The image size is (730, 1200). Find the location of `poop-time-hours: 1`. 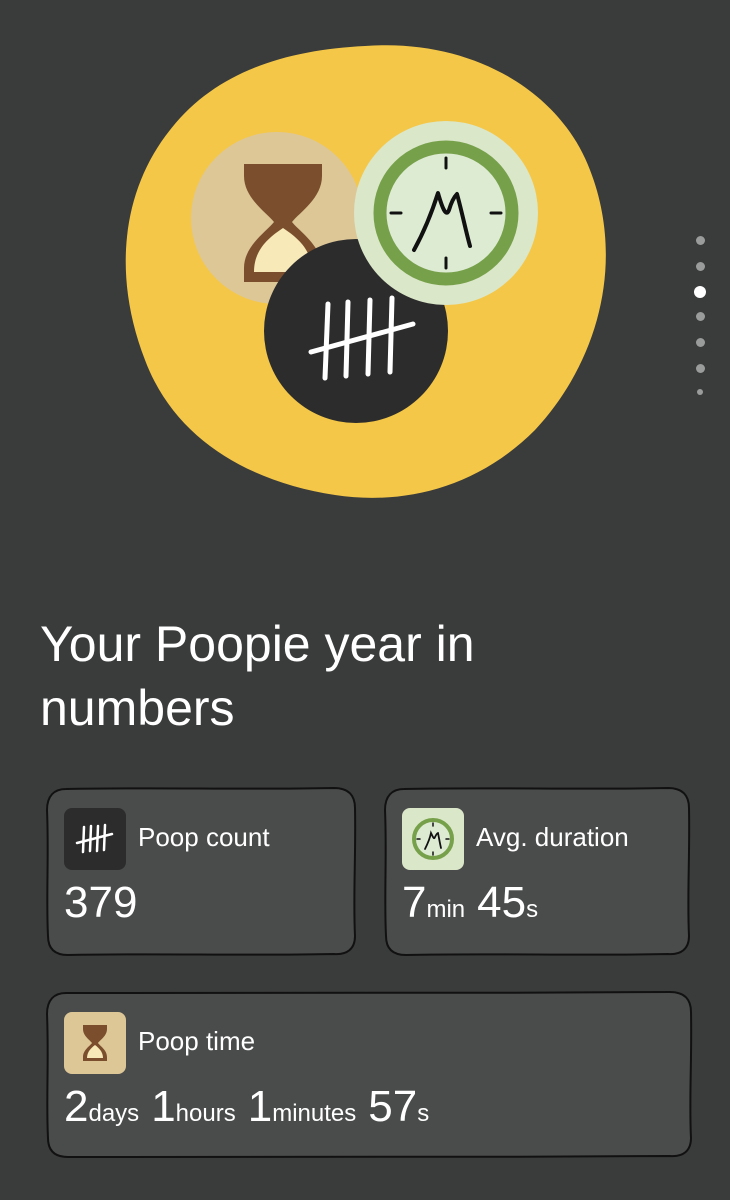

poop-time-hours: 1 is located at coordinates (163, 1106).